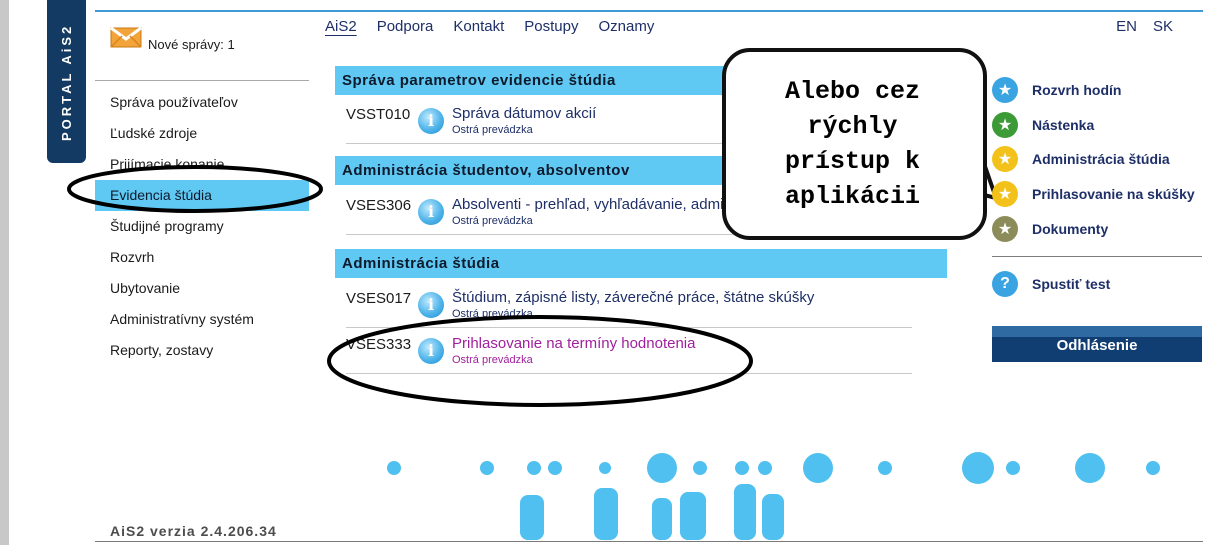 This screenshot has width=1217, height=545. Describe the element at coordinates (405, 26) in the screenshot. I see `nav-podpora: Podpora` at that location.